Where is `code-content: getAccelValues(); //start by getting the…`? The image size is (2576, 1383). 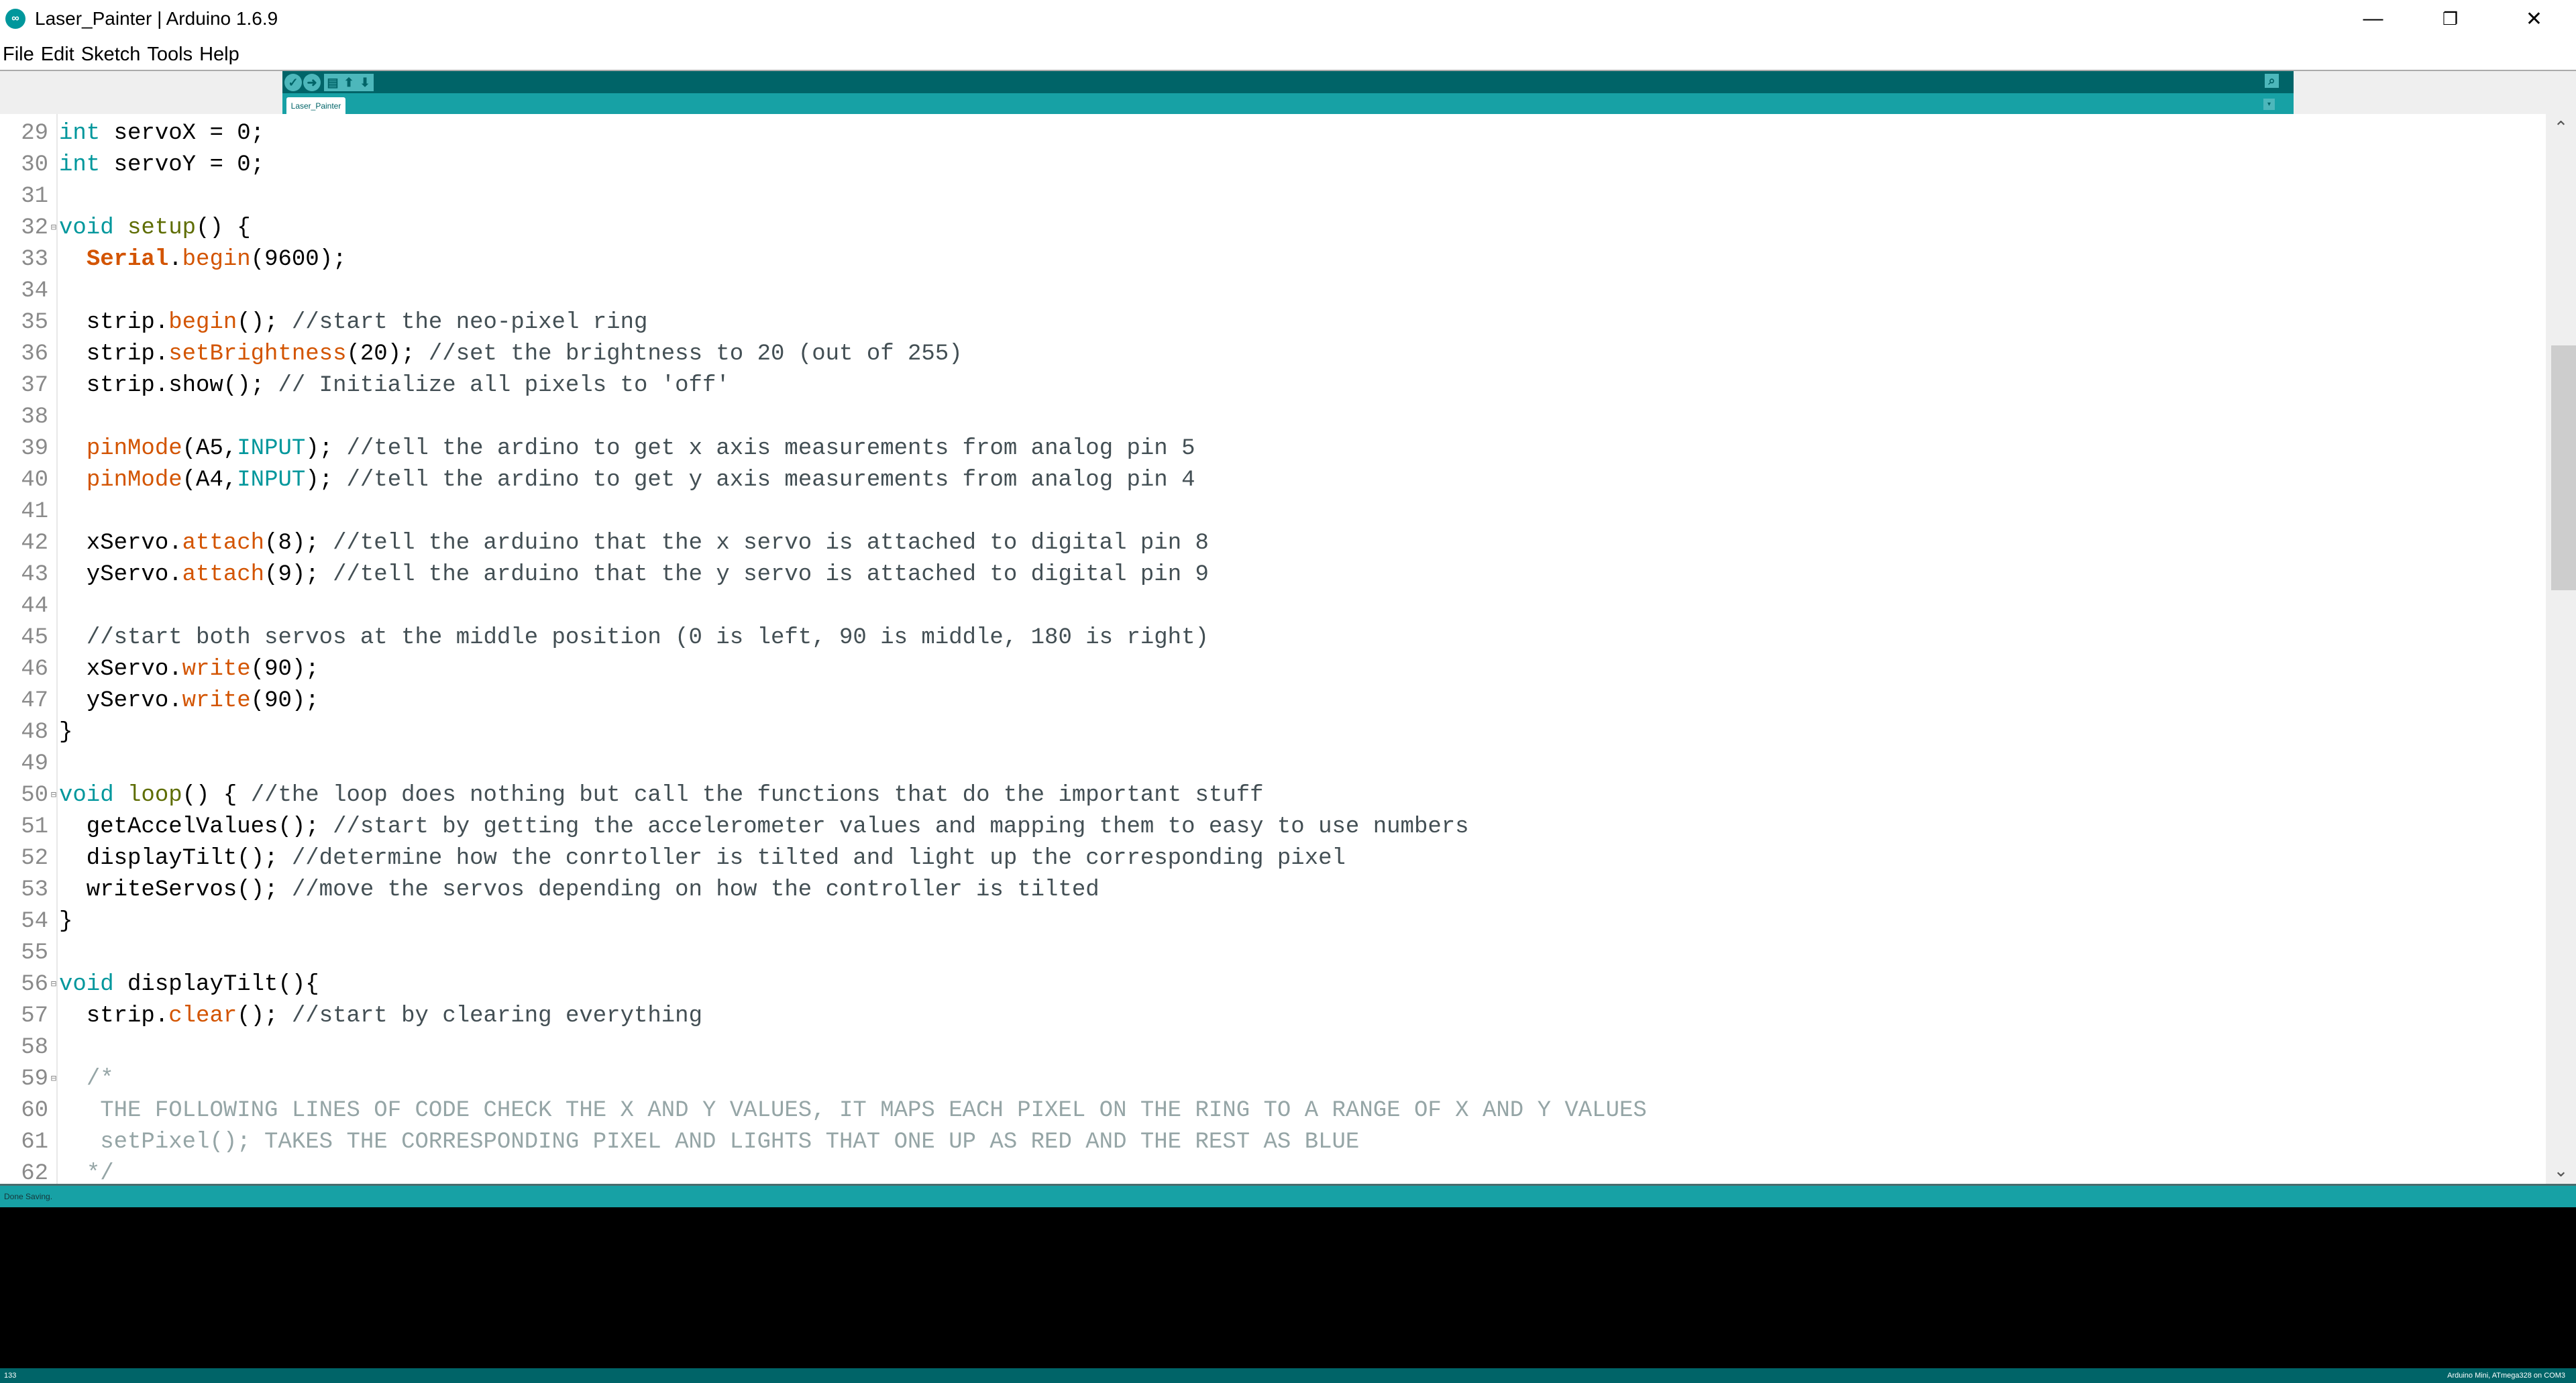
code-content: getAccelValues(); //start by getting the… is located at coordinates (764, 827).